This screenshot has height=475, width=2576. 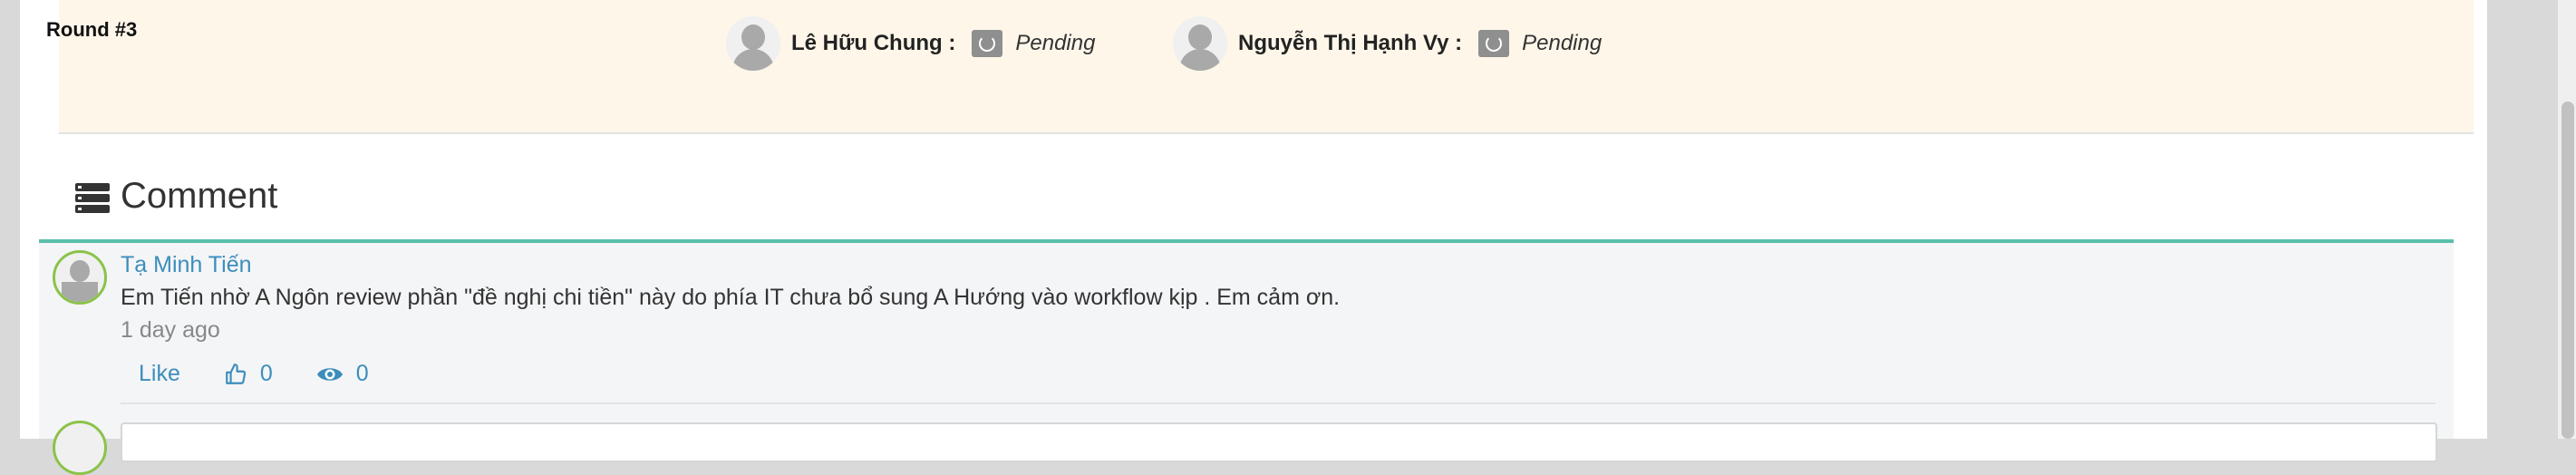 What do you see at coordinates (92, 29) in the screenshot?
I see `round-label: Round #3` at bounding box center [92, 29].